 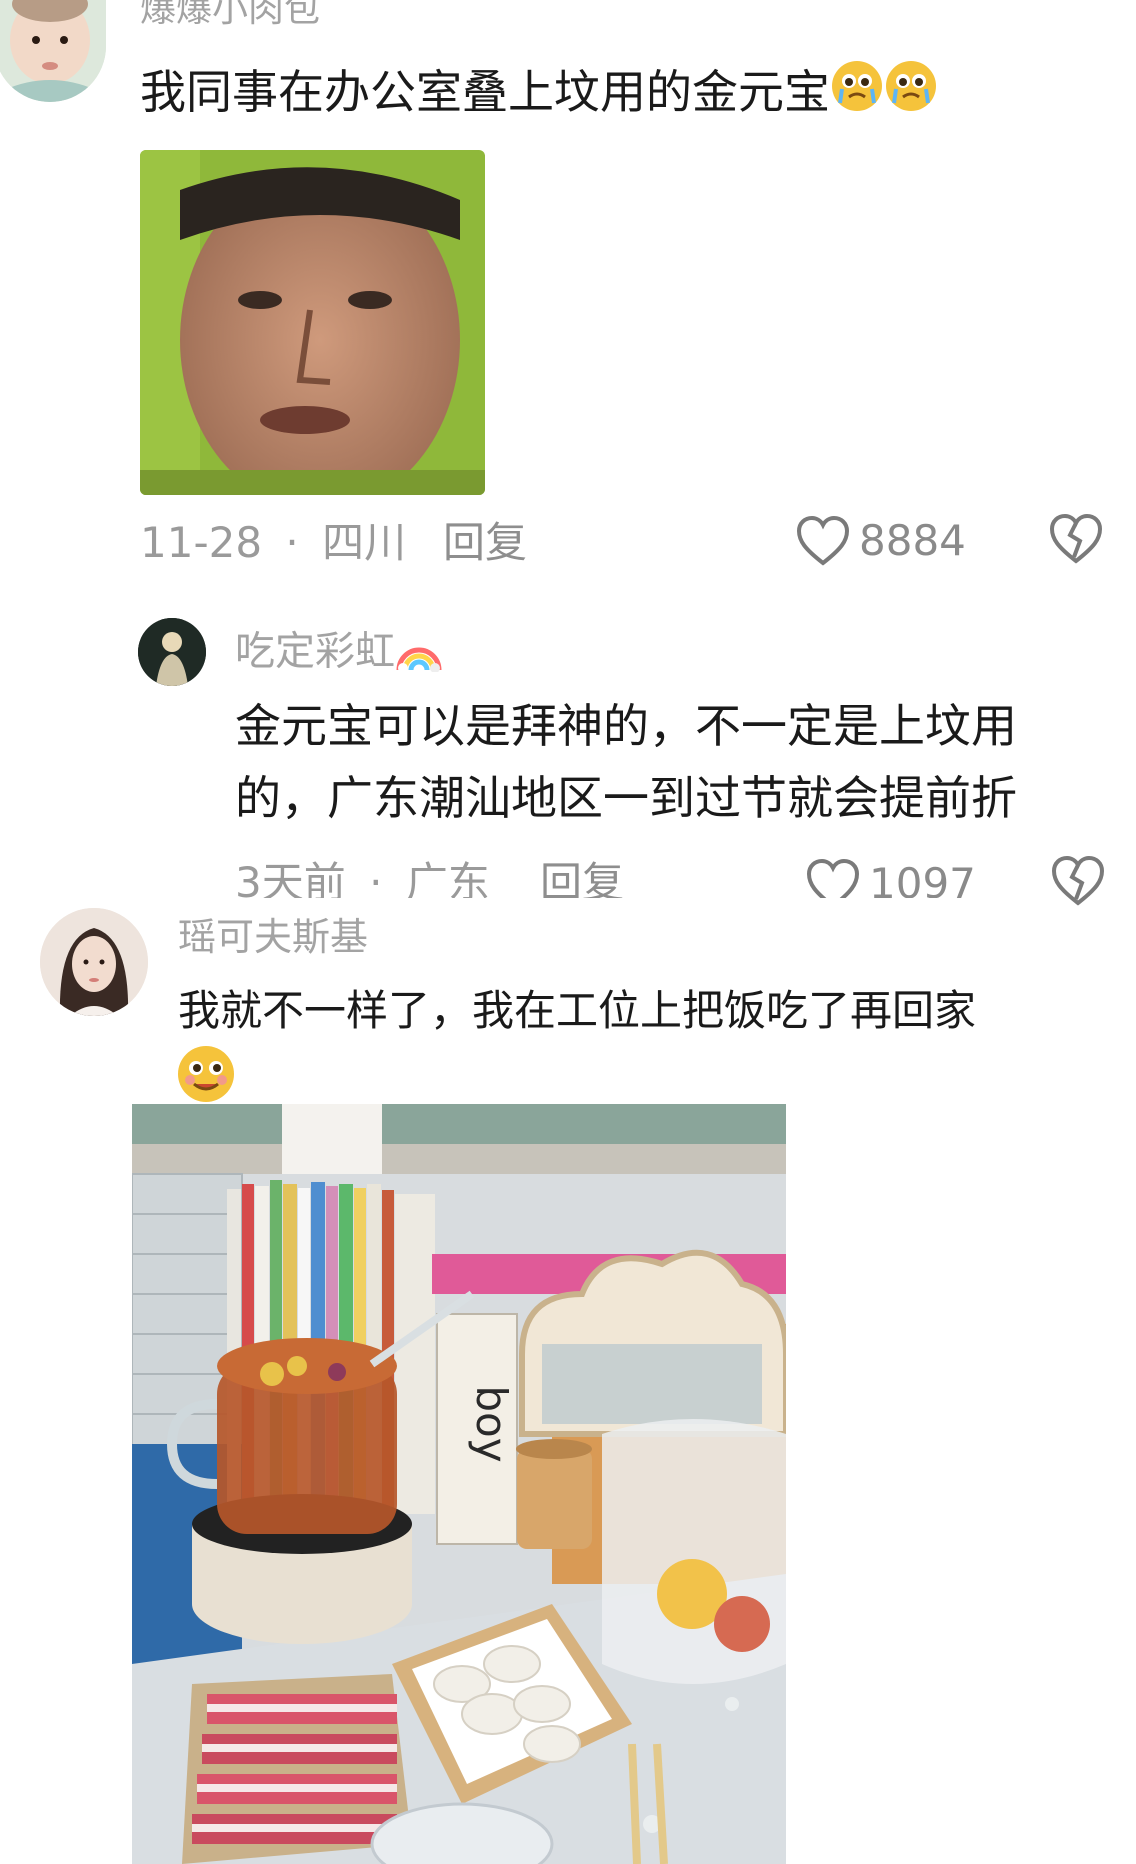 I want to click on smiling-face-emoji-icon, so click(x=206, y=1076).